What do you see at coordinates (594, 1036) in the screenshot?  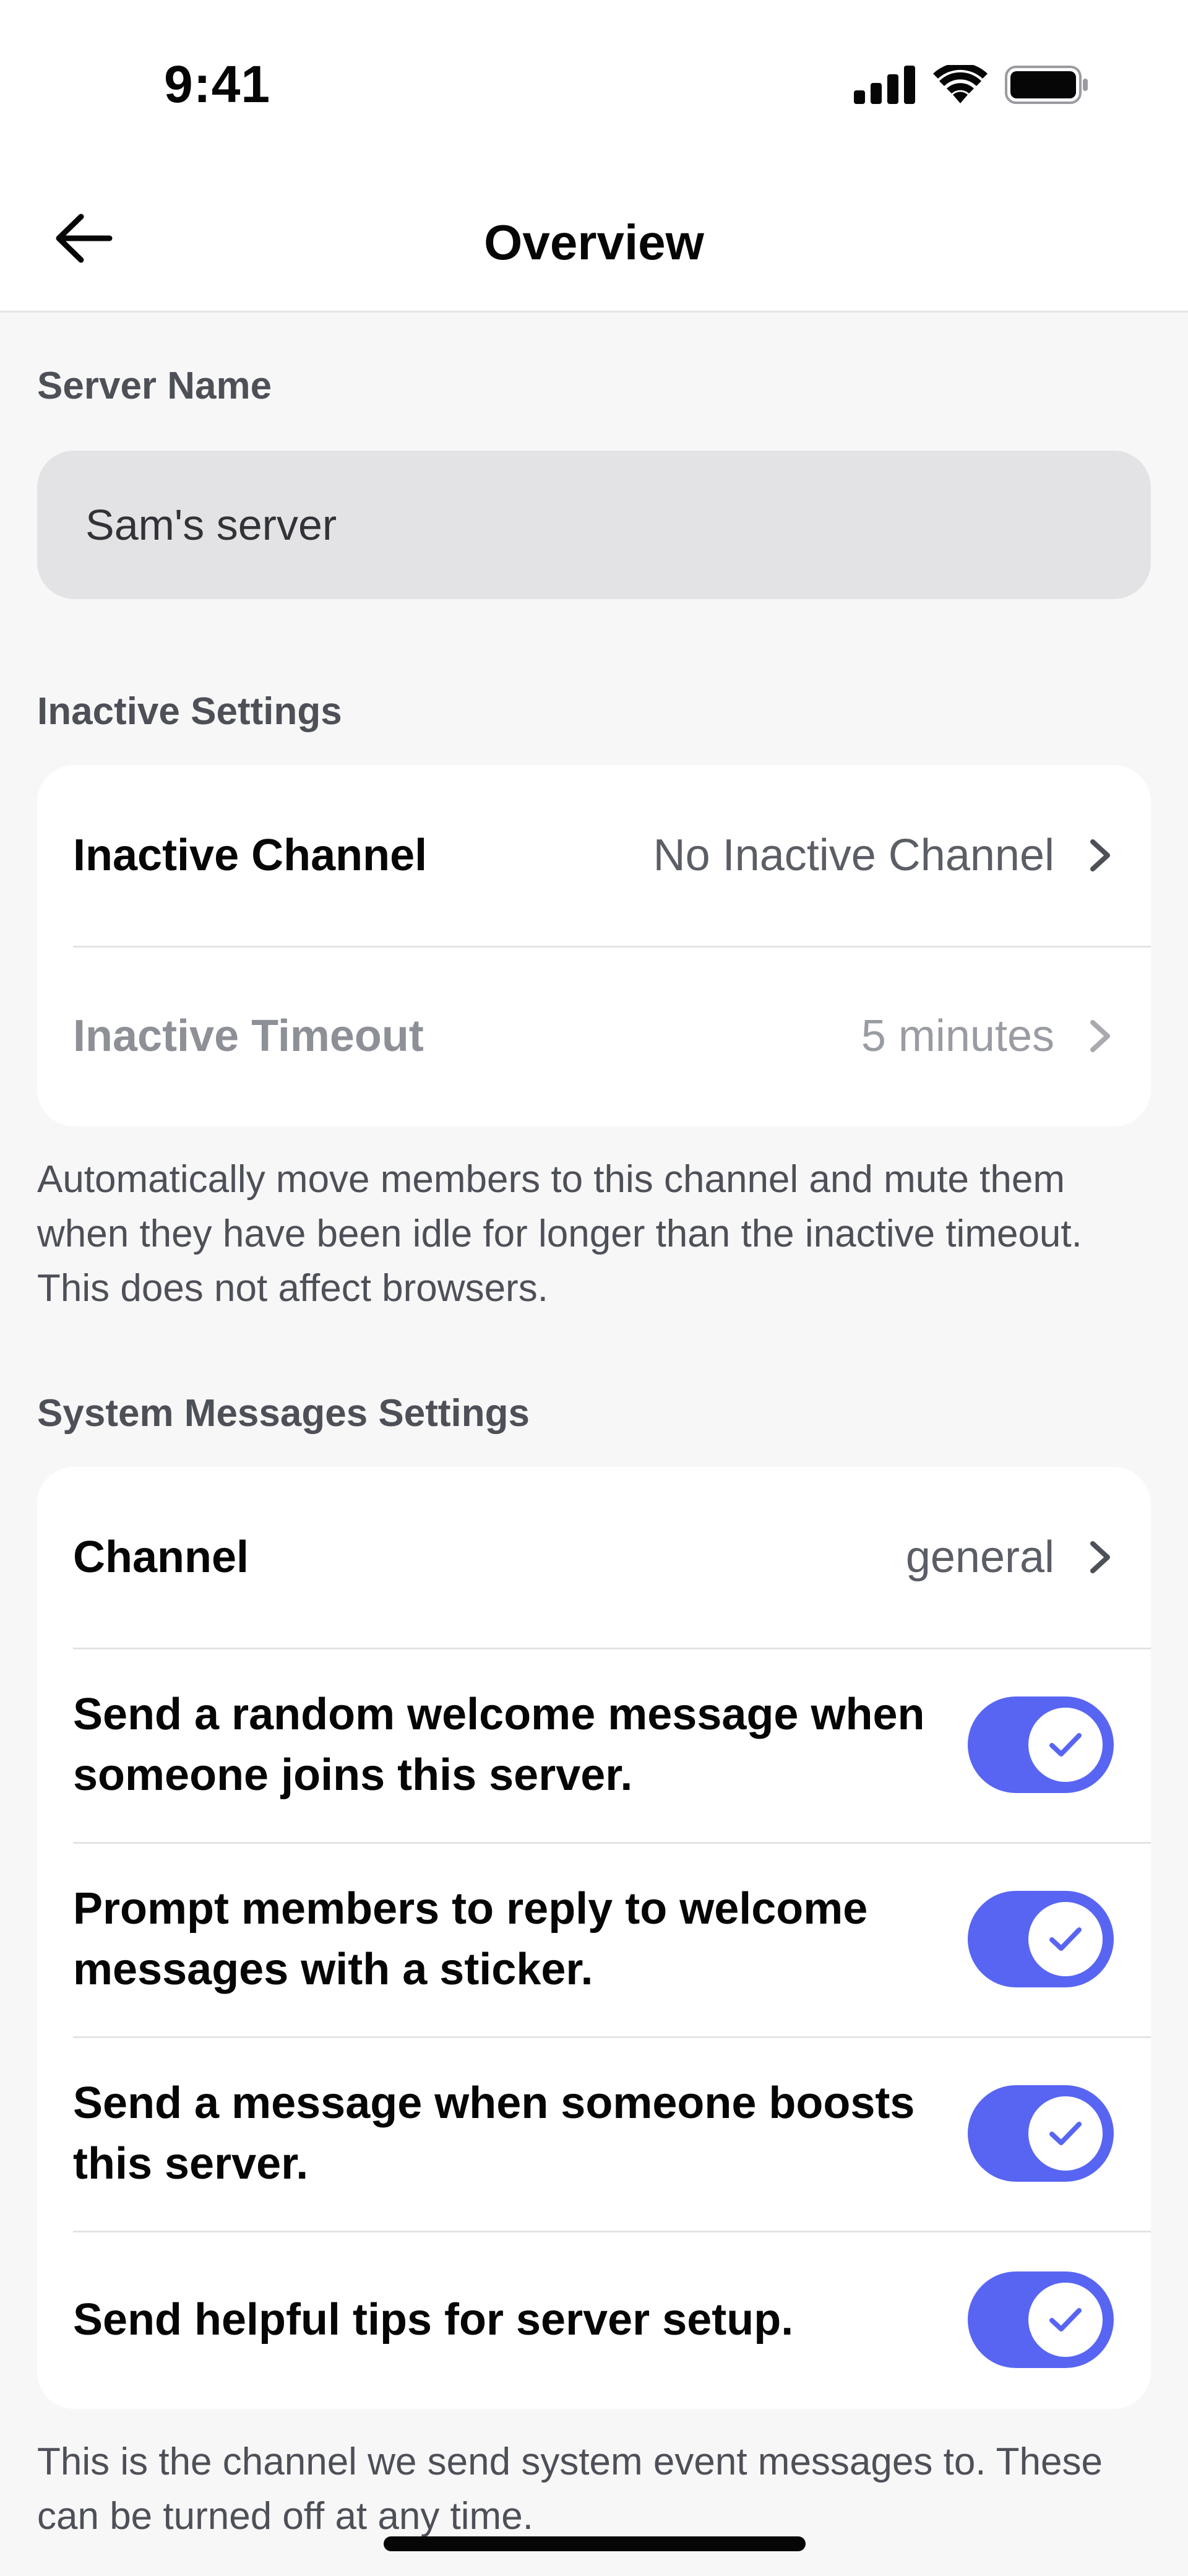 I see `inactive-timeout-row: Inactive Timeout 5 minutes` at bounding box center [594, 1036].